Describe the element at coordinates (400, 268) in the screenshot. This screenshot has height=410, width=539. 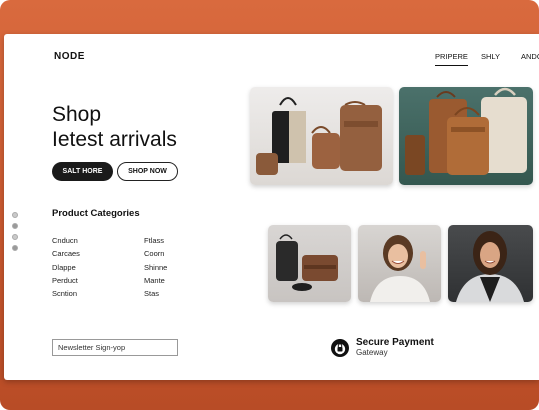
I see `smiling-woman-photo` at that location.